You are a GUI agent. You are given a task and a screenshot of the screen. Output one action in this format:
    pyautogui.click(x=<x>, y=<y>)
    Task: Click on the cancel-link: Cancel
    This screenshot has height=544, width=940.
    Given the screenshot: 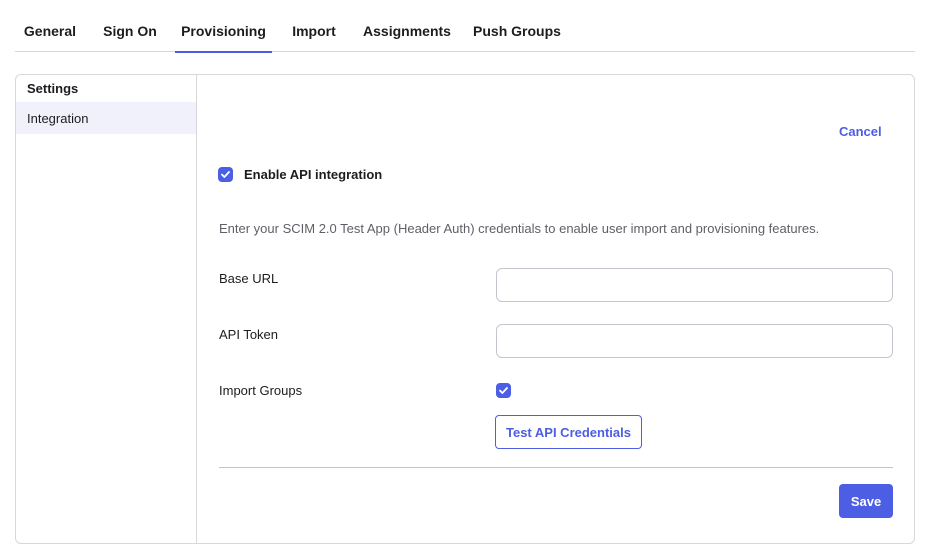 What is the action you would take?
    pyautogui.click(x=860, y=131)
    